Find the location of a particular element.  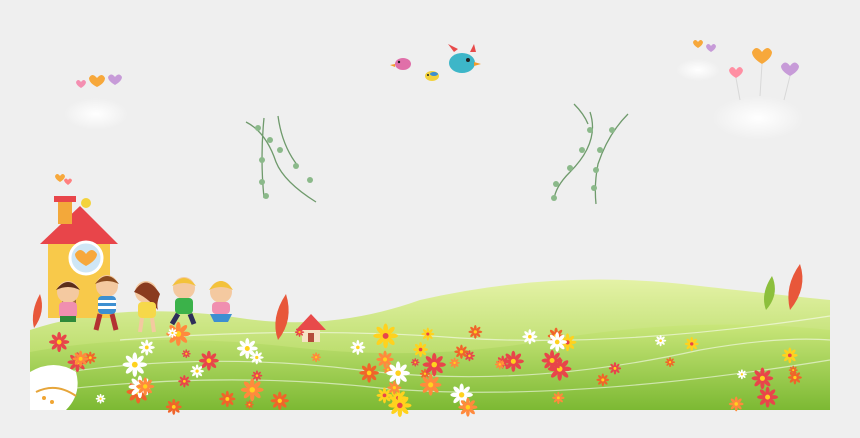

hanging-vines is located at coordinates (437, 154).